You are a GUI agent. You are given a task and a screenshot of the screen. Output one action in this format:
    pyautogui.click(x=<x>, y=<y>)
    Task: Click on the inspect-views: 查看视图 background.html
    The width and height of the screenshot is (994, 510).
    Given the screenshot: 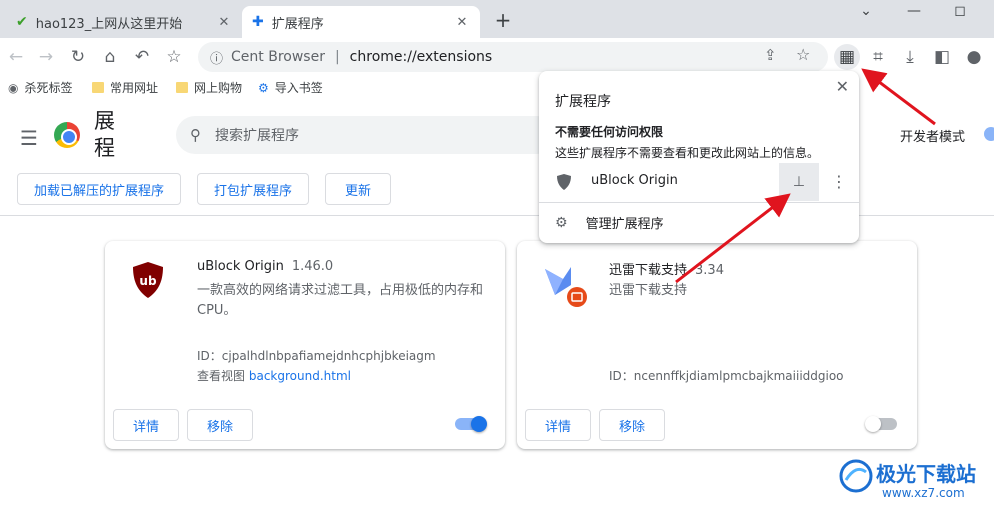 What is the action you would take?
    pyautogui.click(x=274, y=375)
    